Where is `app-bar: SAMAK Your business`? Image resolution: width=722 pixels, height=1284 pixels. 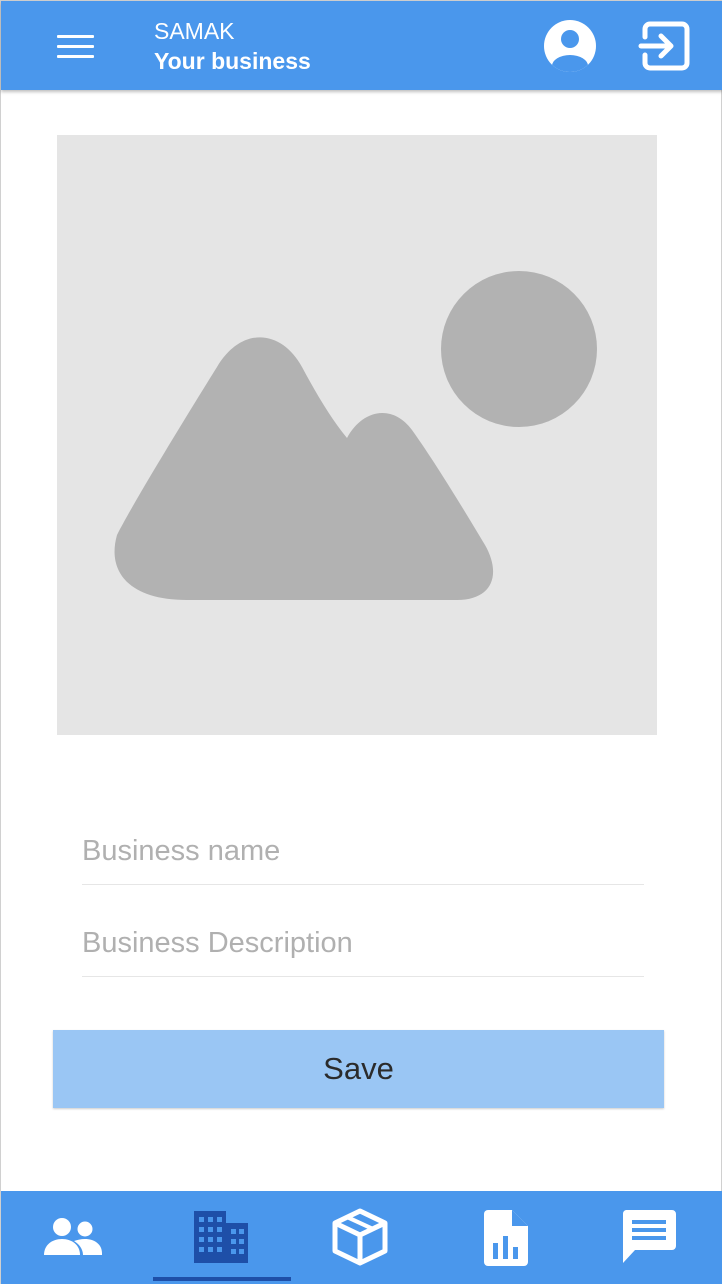
app-bar: SAMAK Your business is located at coordinates (361, 45).